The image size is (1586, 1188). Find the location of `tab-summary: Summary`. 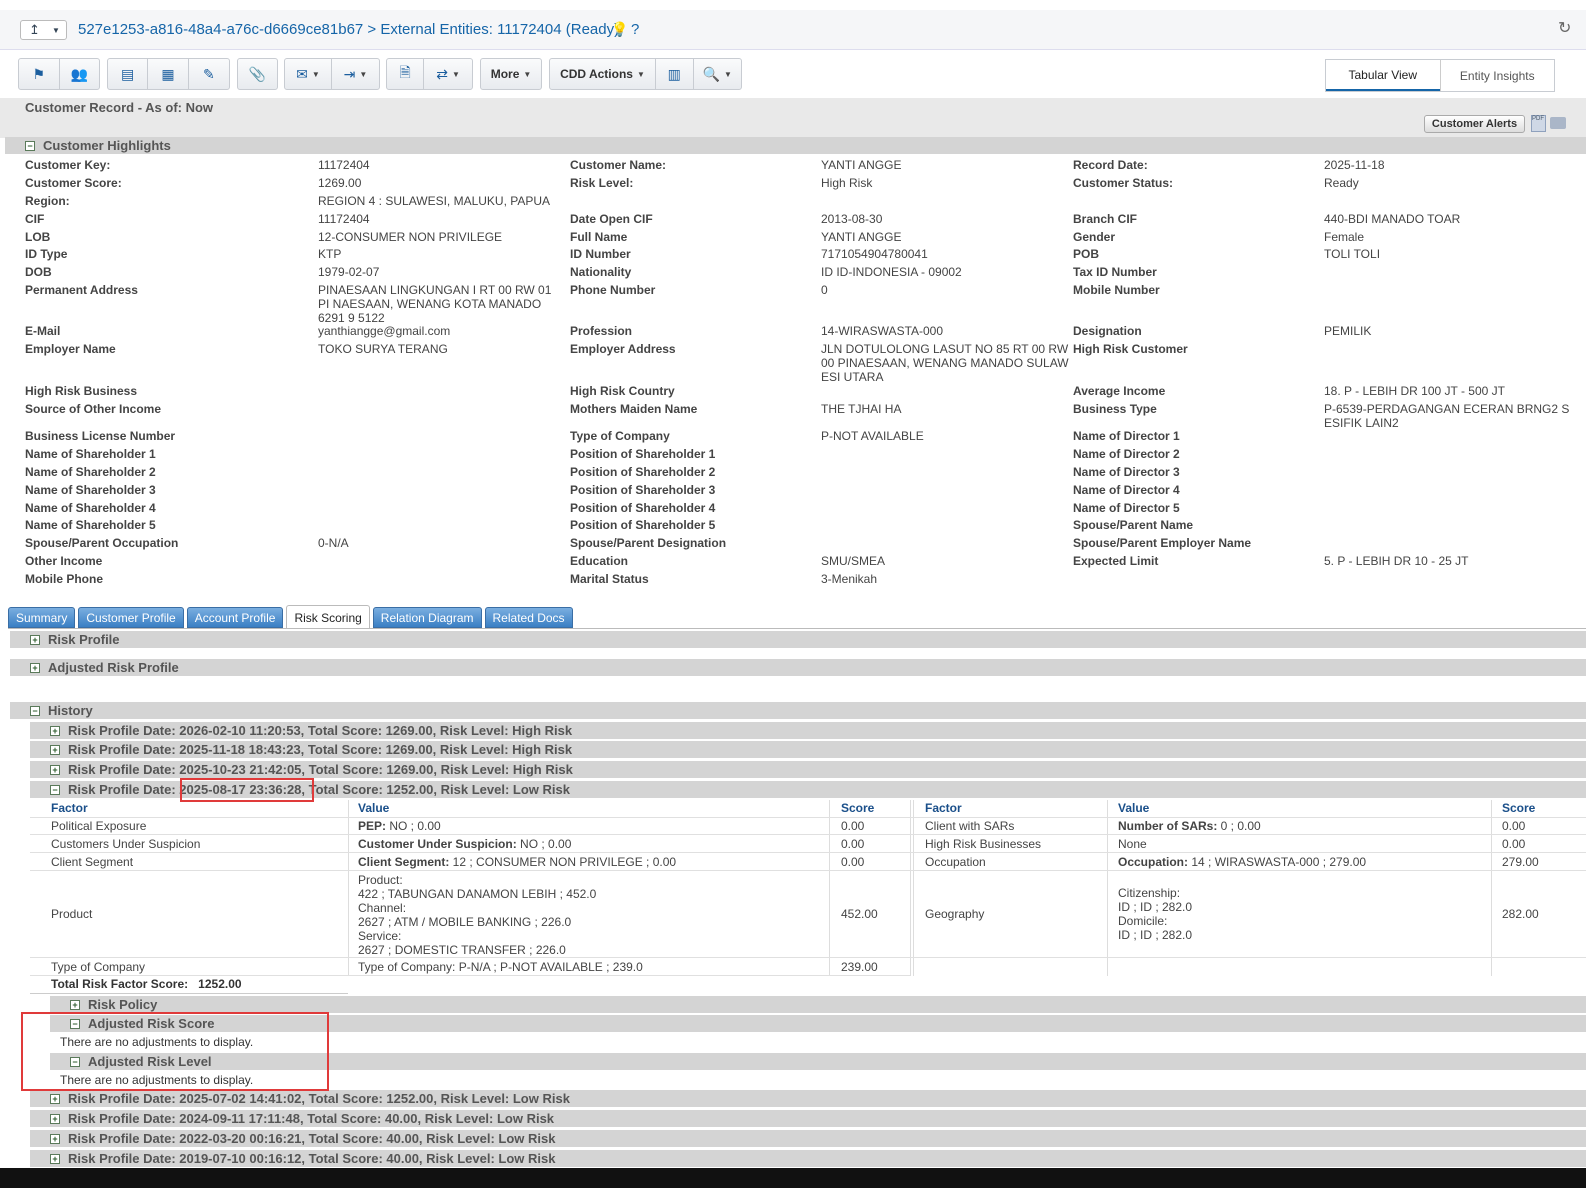

tab-summary: Summary is located at coordinates (42, 617).